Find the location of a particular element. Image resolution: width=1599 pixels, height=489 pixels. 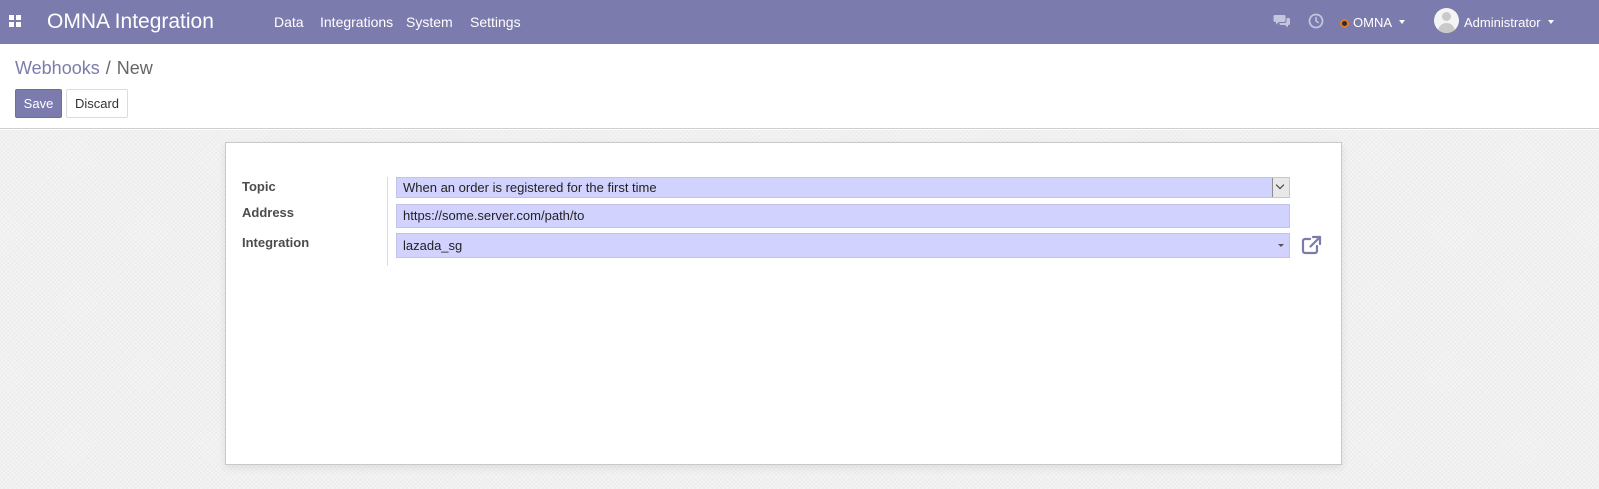

clock-icon is located at coordinates (1316, 21).